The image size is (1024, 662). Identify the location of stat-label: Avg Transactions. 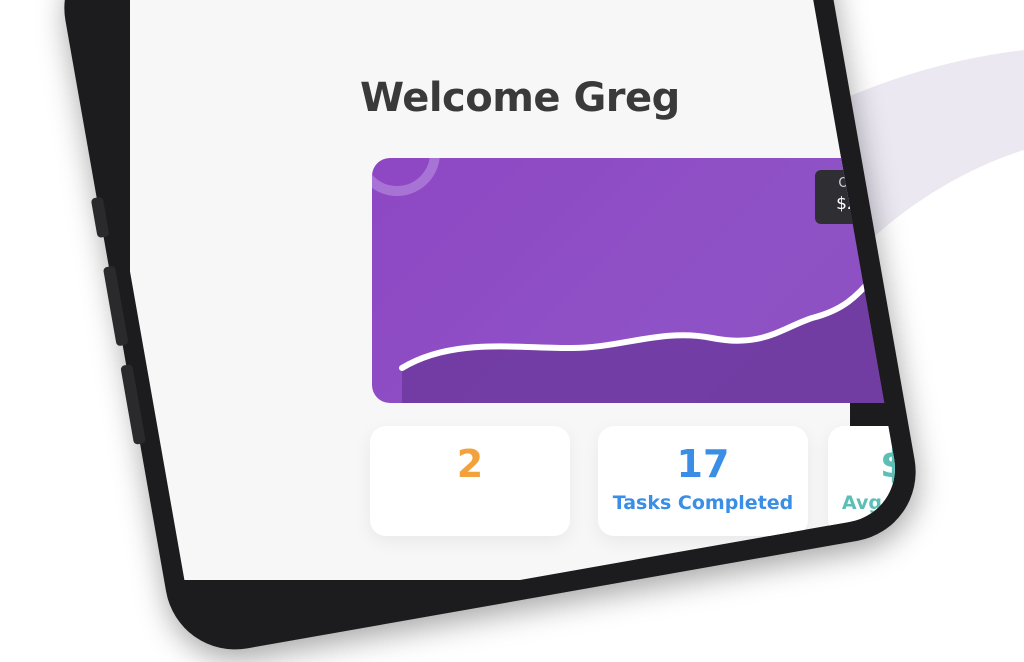
(866, 503).